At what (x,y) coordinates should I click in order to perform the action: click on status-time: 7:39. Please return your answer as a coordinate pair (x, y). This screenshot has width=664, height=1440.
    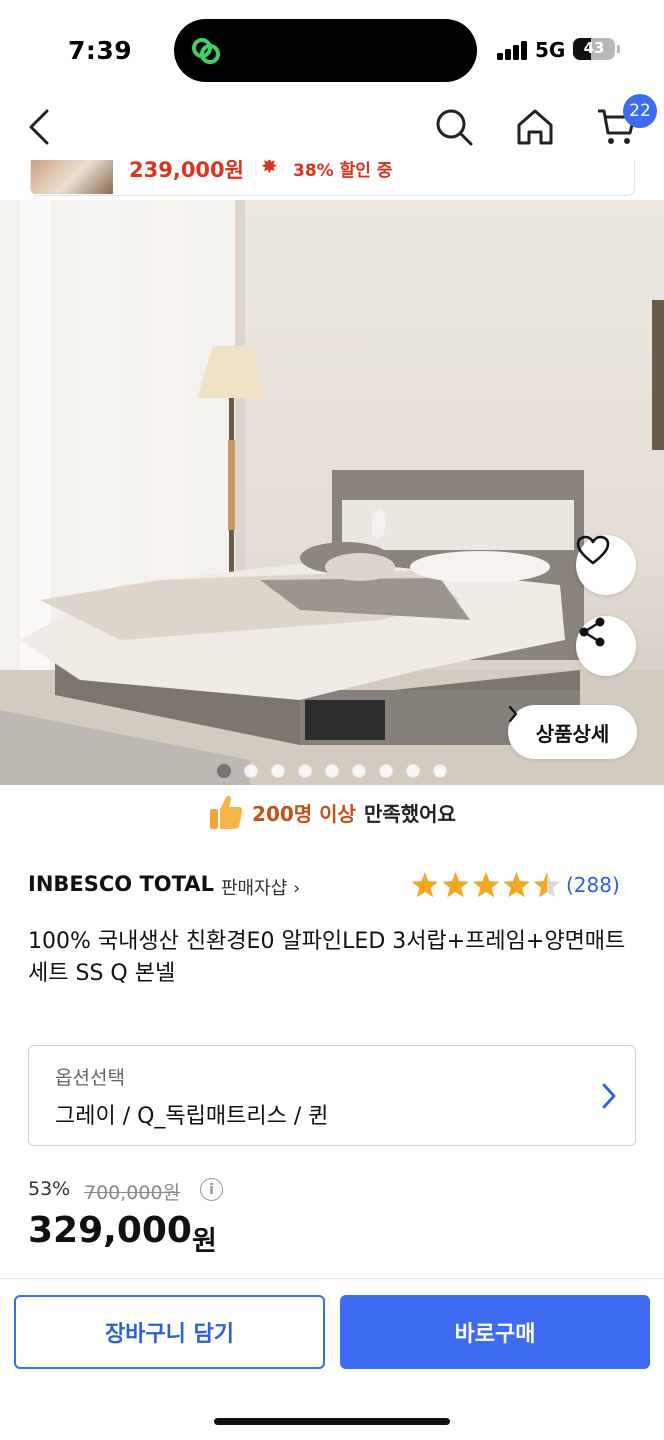
    Looking at the image, I should click on (100, 50).